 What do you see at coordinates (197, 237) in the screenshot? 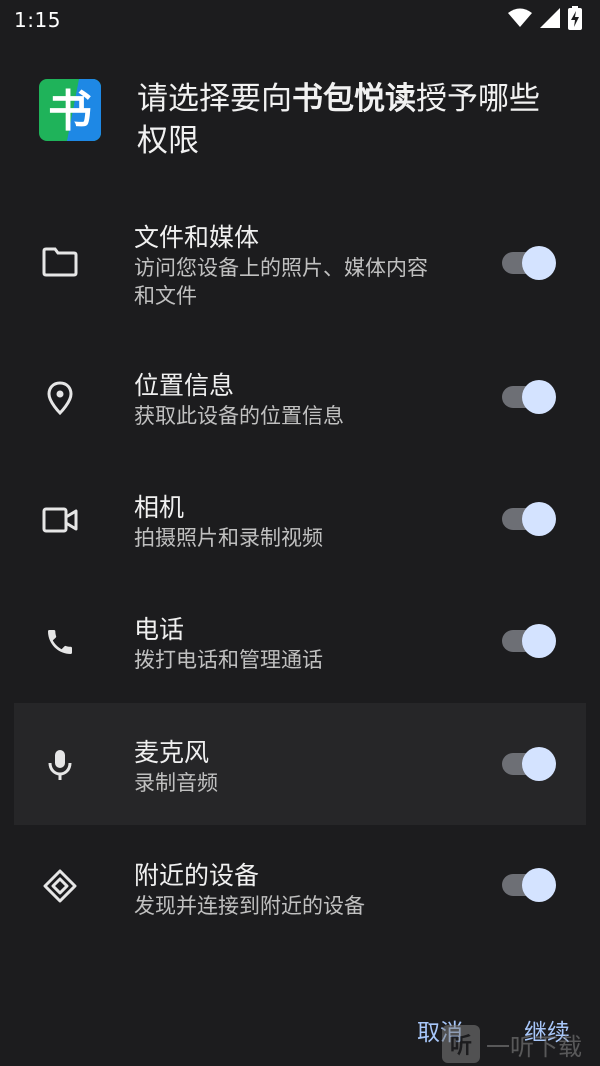
I see `permission-title: 文件和媒体` at bounding box center [197, 237].